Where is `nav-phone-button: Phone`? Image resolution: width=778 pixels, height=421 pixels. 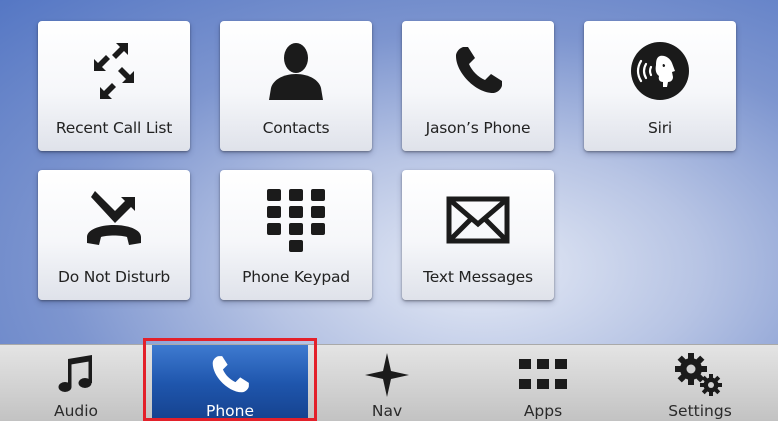
nav-phone-button: Phone is located at coordinates (230, 383).